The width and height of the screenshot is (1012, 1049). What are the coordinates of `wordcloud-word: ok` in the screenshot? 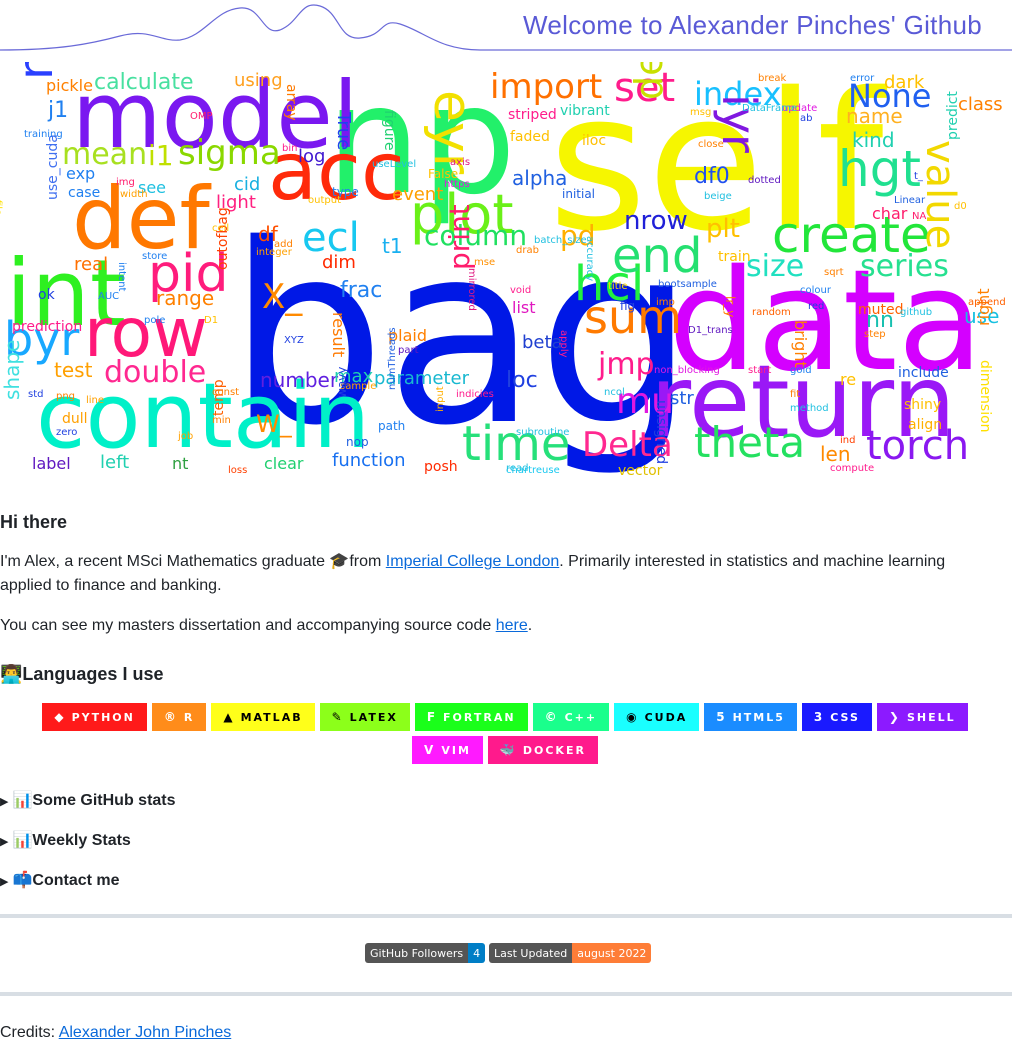 It's located at (46, 295).